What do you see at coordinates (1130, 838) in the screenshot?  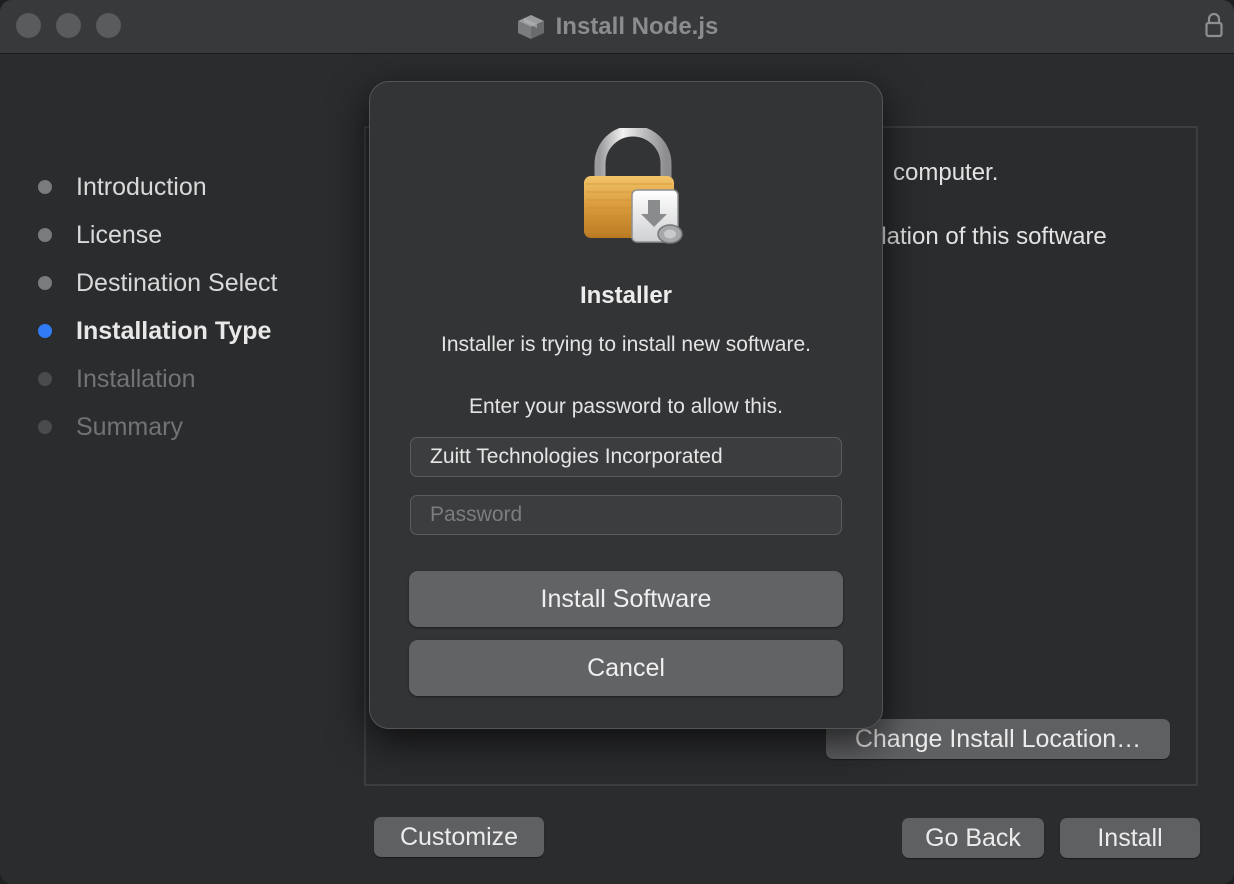 I see `install-button: Install` at bounding box center [1130, 838].